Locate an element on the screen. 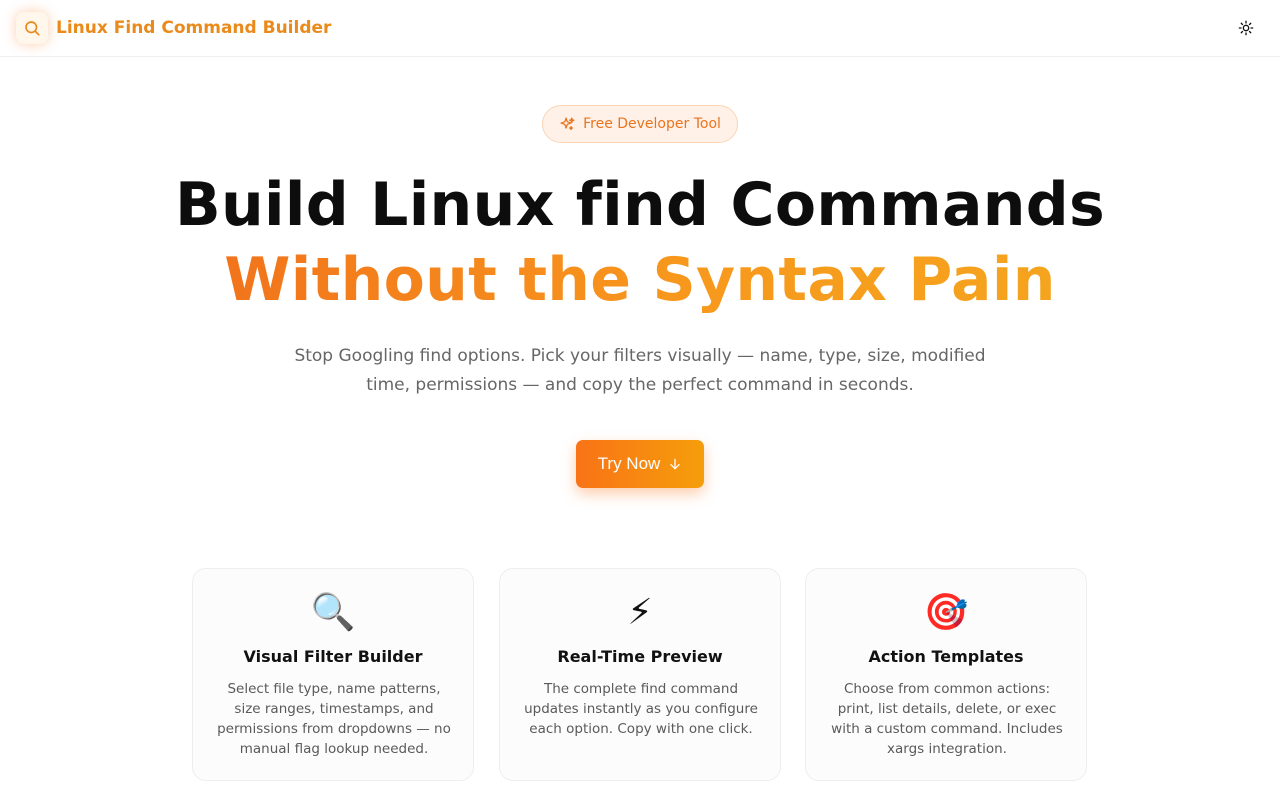 This screenshot has width=1280, height=800. hero-highlight-text: Without the Syntax Pain is located at coordinates (640, 280).